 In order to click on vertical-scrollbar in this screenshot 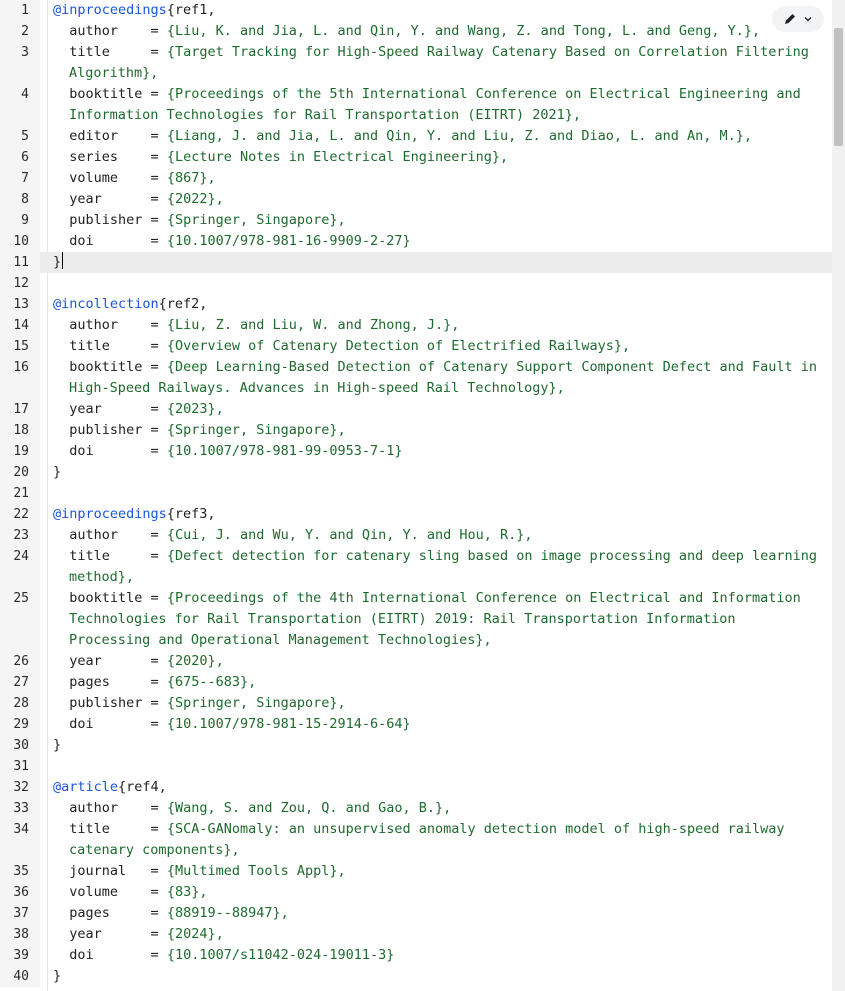, I will do `click(838, 495)`.